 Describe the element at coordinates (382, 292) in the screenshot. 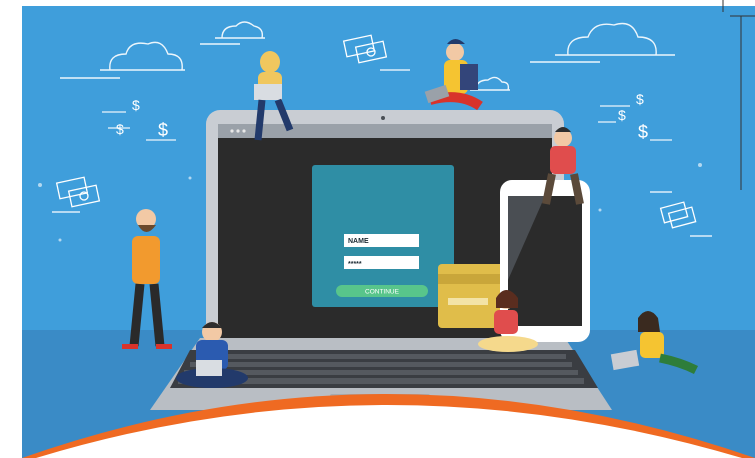

I see `continue-button-label: CONTINUE` at that location.